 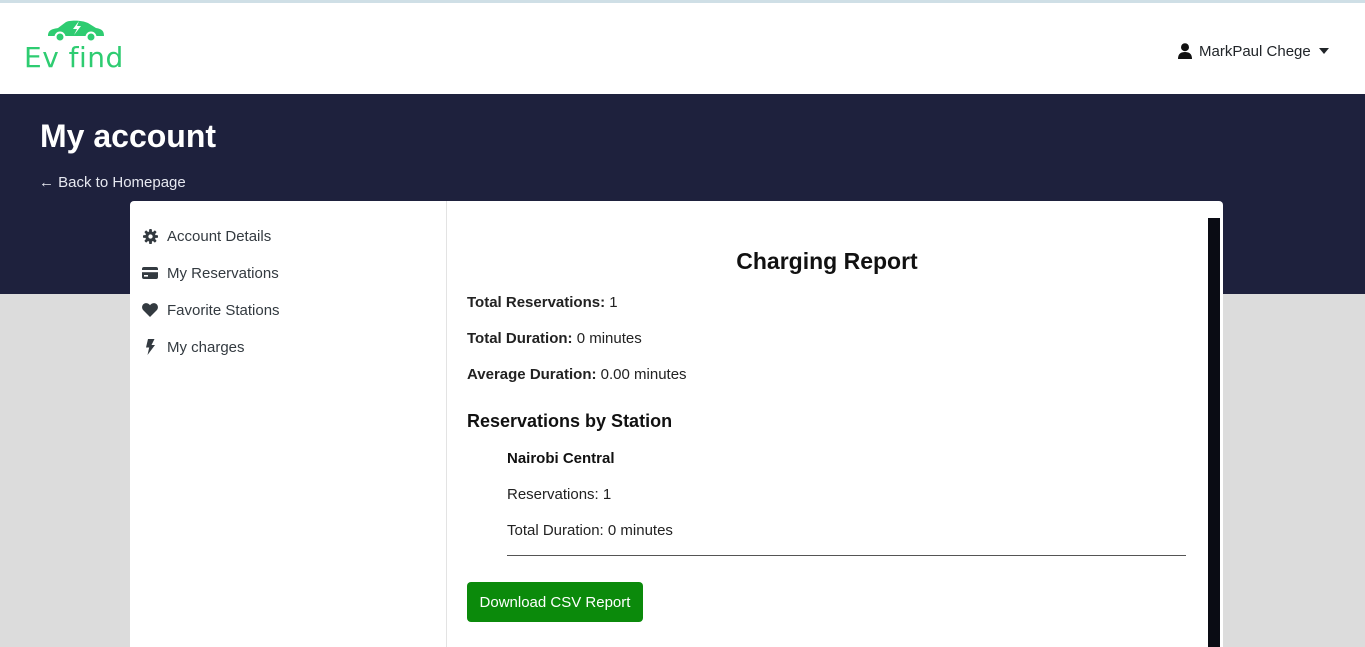 I want to click on back-to-homepage-link: ← Back to Homepage, so click(x=112, y=182).